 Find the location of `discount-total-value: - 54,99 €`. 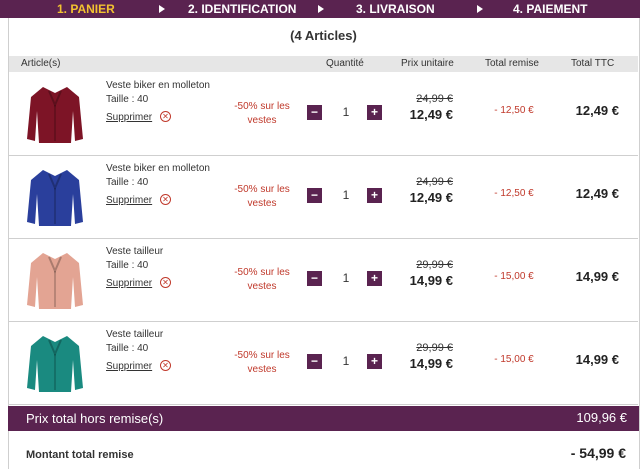

discount-total-value: - 54,99 € is located at coordinates (598, 453).